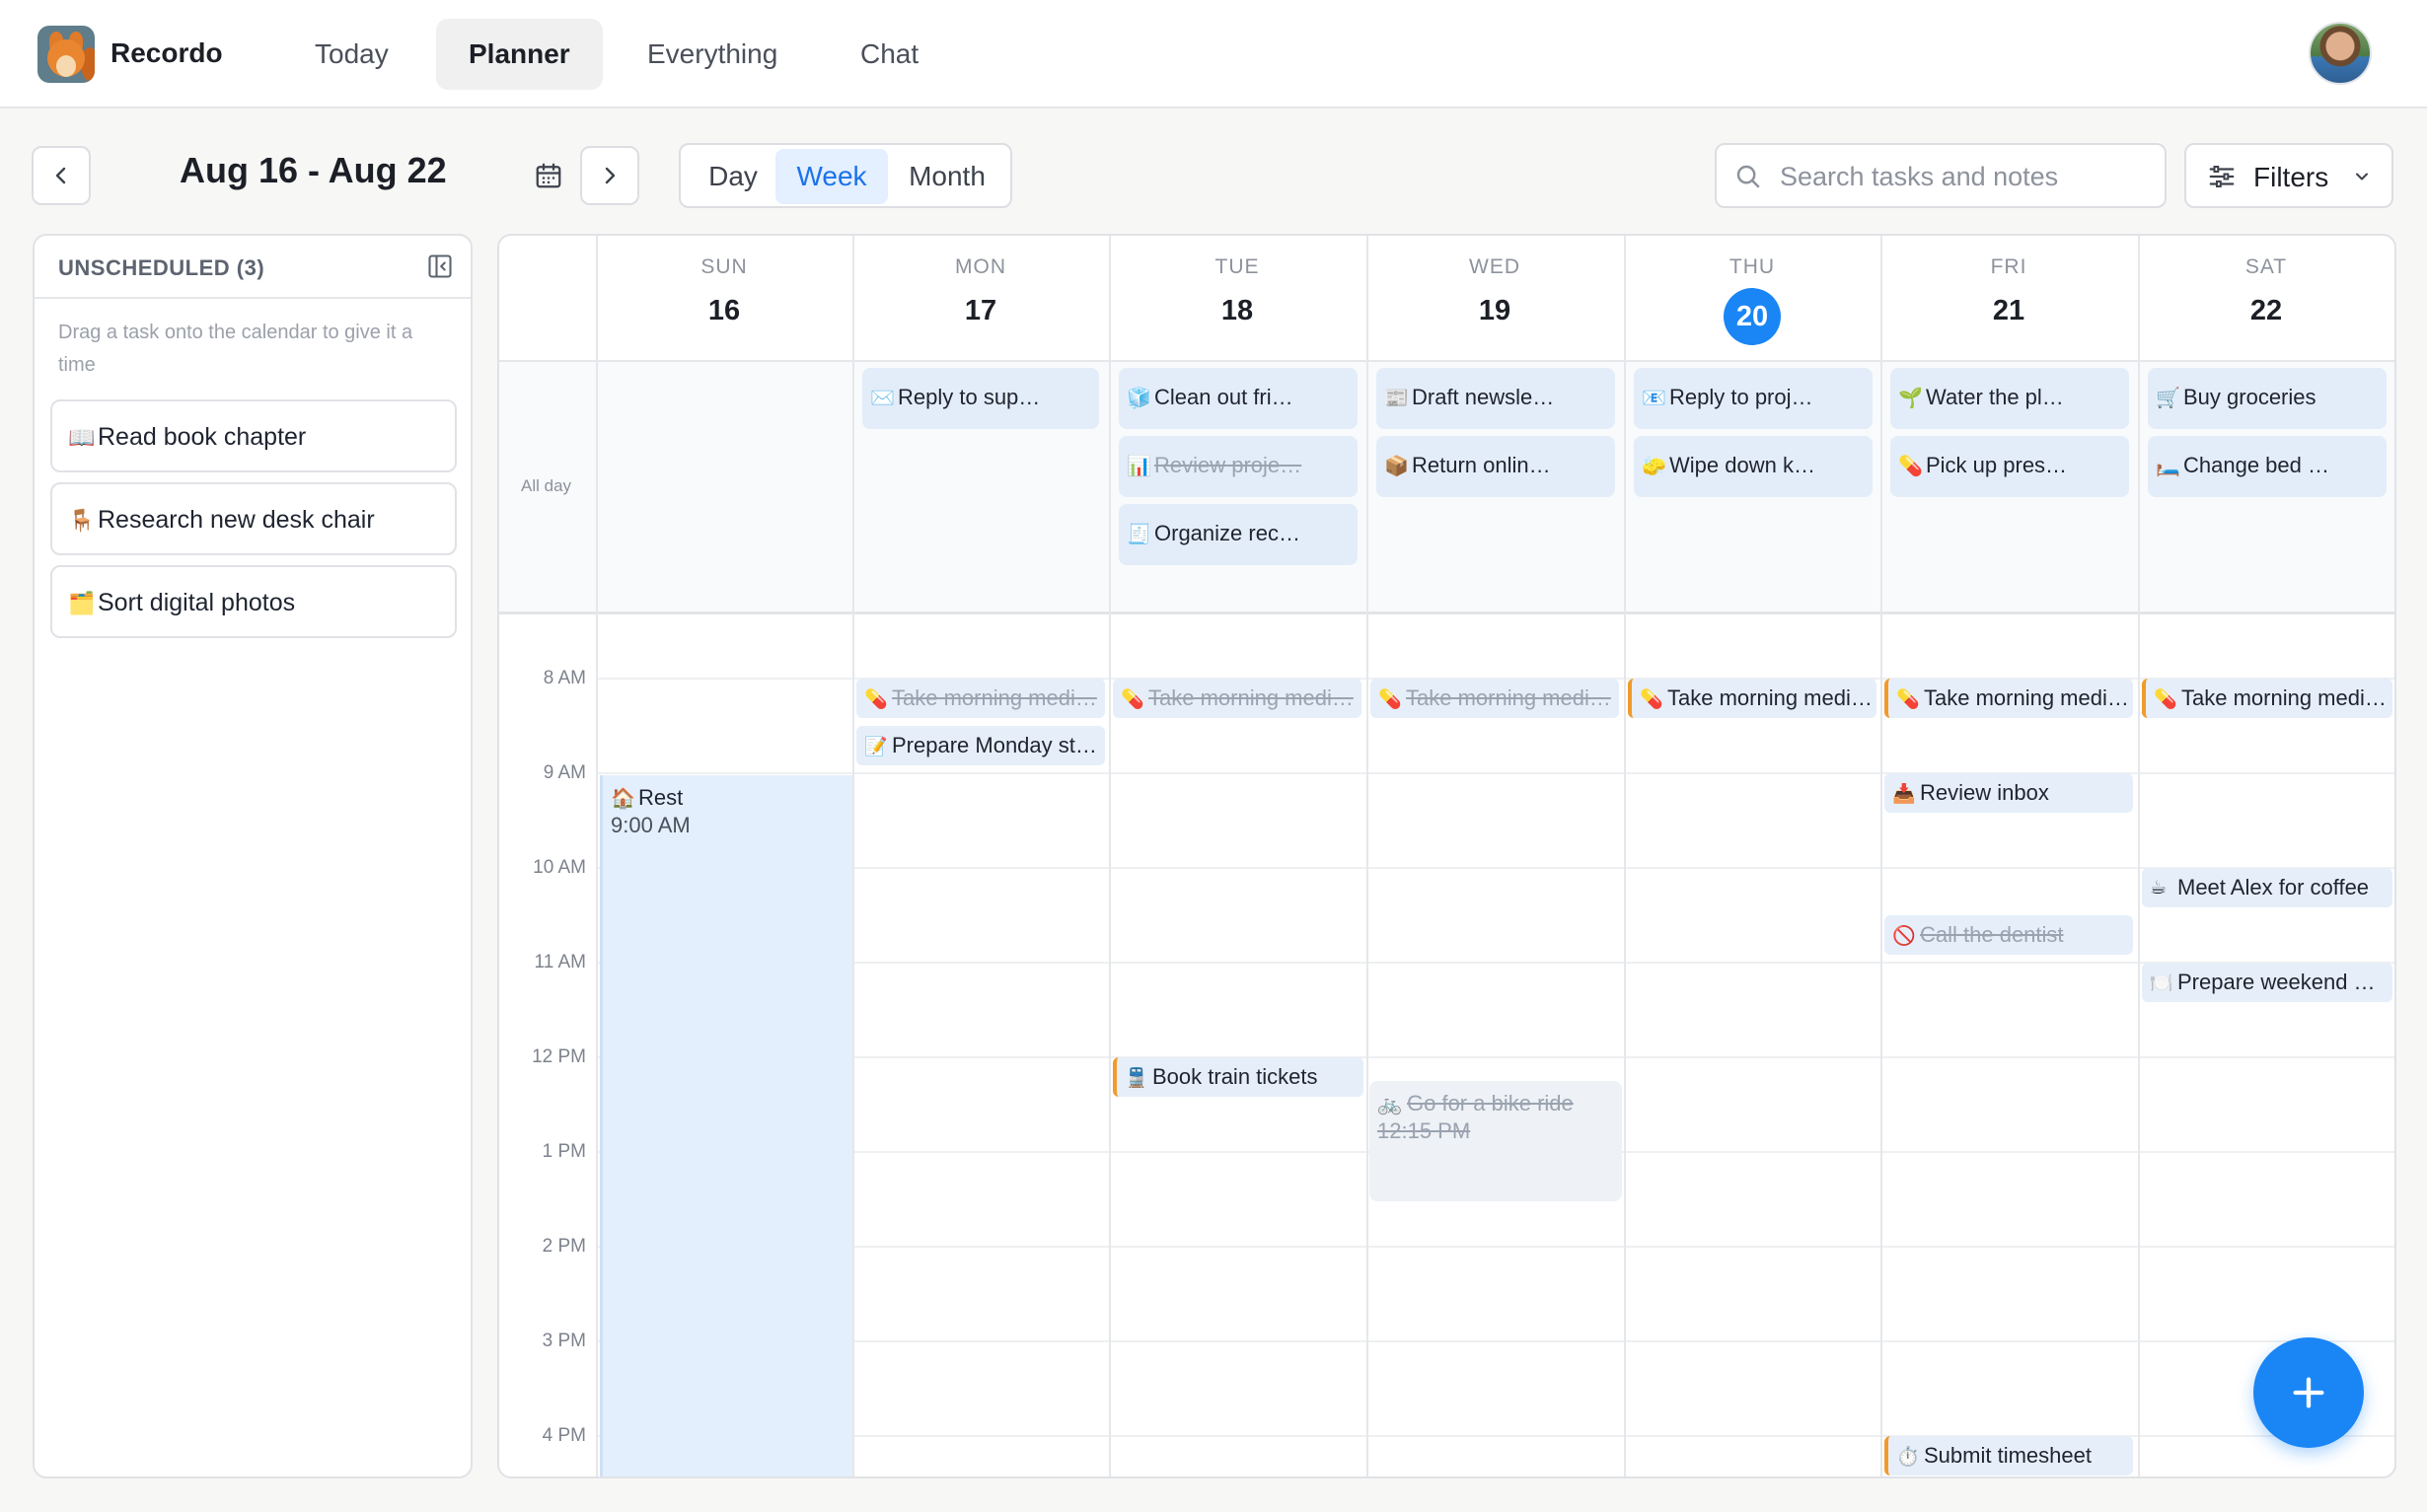 This screenshot has width=2427, height=1512. What do you see at coordinates (1238, 1077) in the screenshot?
I see `event-train: 🚆 Book train tickets` at bounding box center [1238, 1077].